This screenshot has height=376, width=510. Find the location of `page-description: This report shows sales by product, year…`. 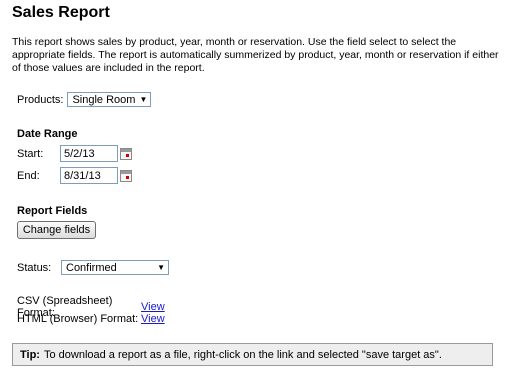

page-description: This report shows sales by product, year… is located at coordinates (255, 55).